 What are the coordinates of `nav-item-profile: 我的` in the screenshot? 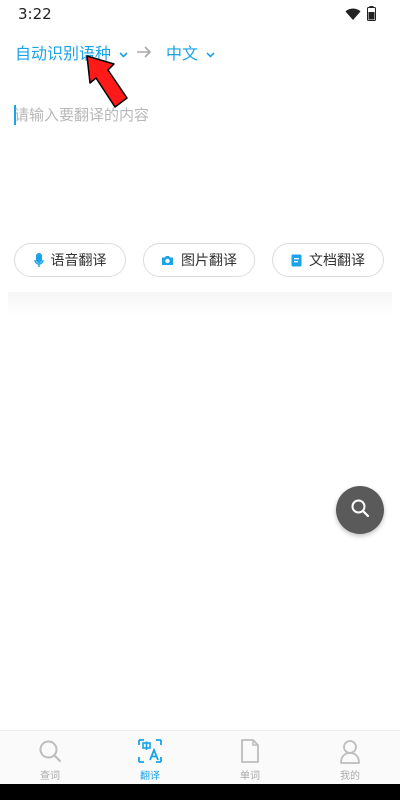 It's located at (350, 758).